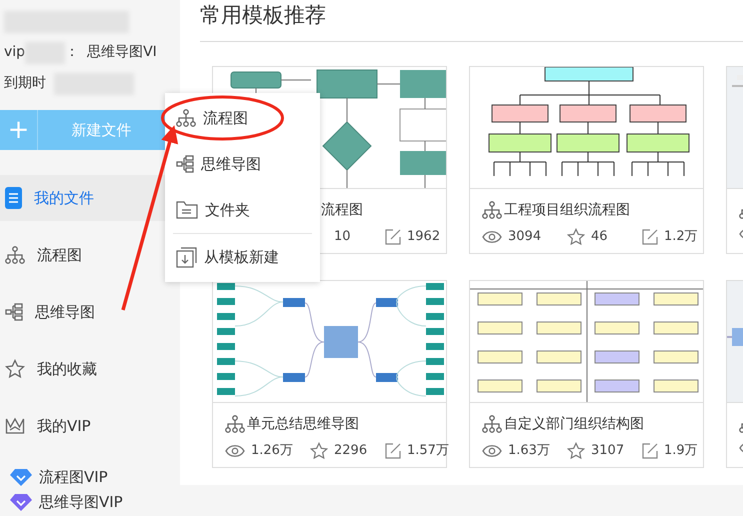 The height and width of the screenshot is (516, 743). What do you see at coordinates (187, 210) in the screenshot?
I see `folder-icon` at bounding box center [187, 210].